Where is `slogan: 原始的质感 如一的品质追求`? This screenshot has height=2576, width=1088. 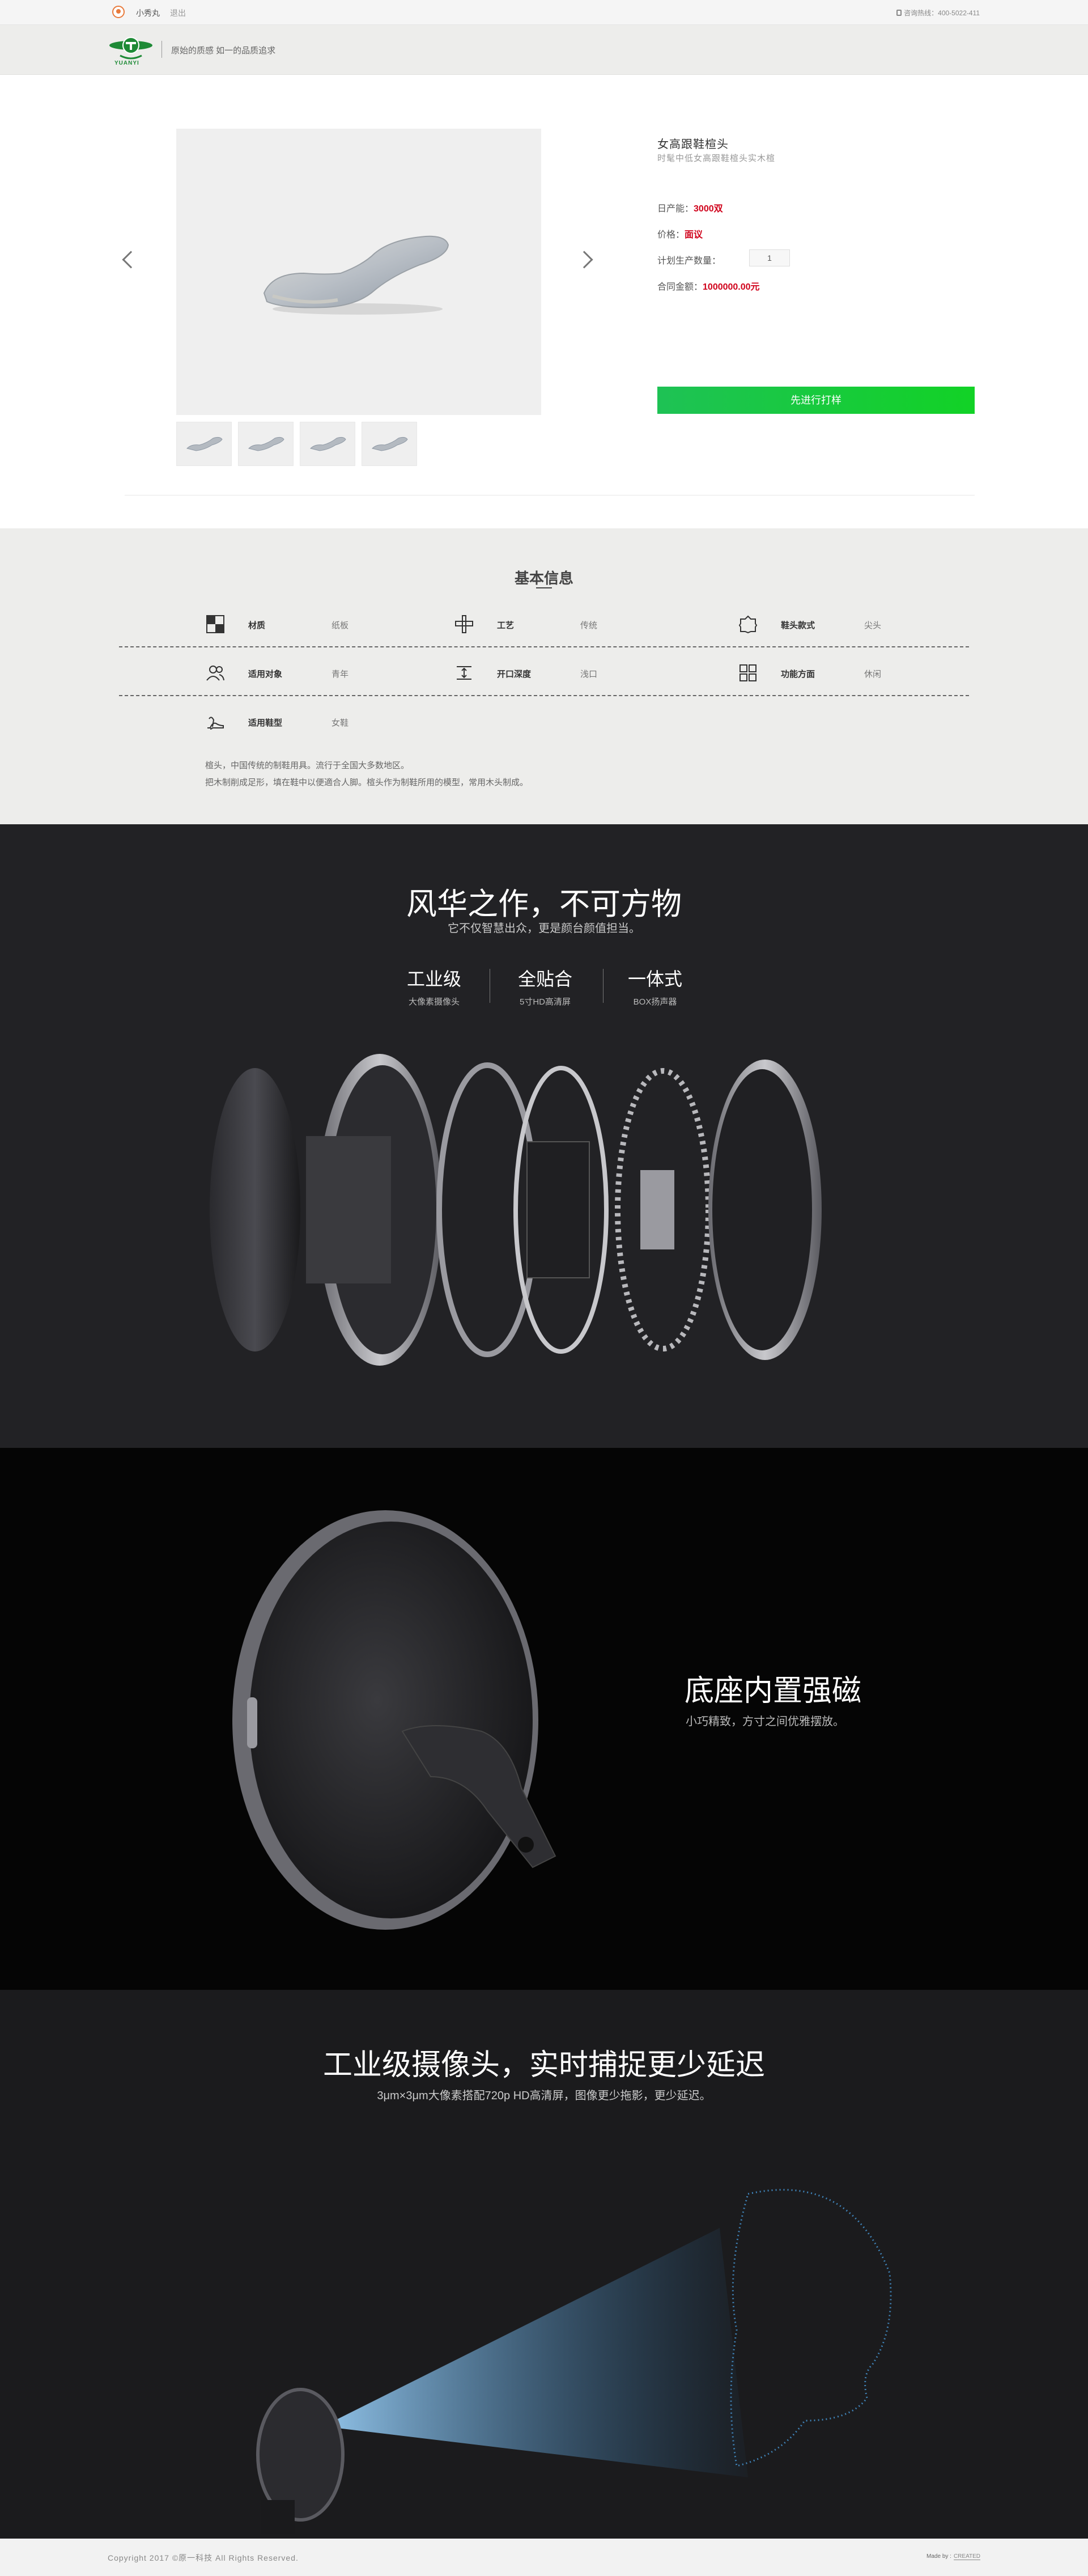 slogan: 原始的质感 如一的品质追求 is located at coordinates (223, 51).